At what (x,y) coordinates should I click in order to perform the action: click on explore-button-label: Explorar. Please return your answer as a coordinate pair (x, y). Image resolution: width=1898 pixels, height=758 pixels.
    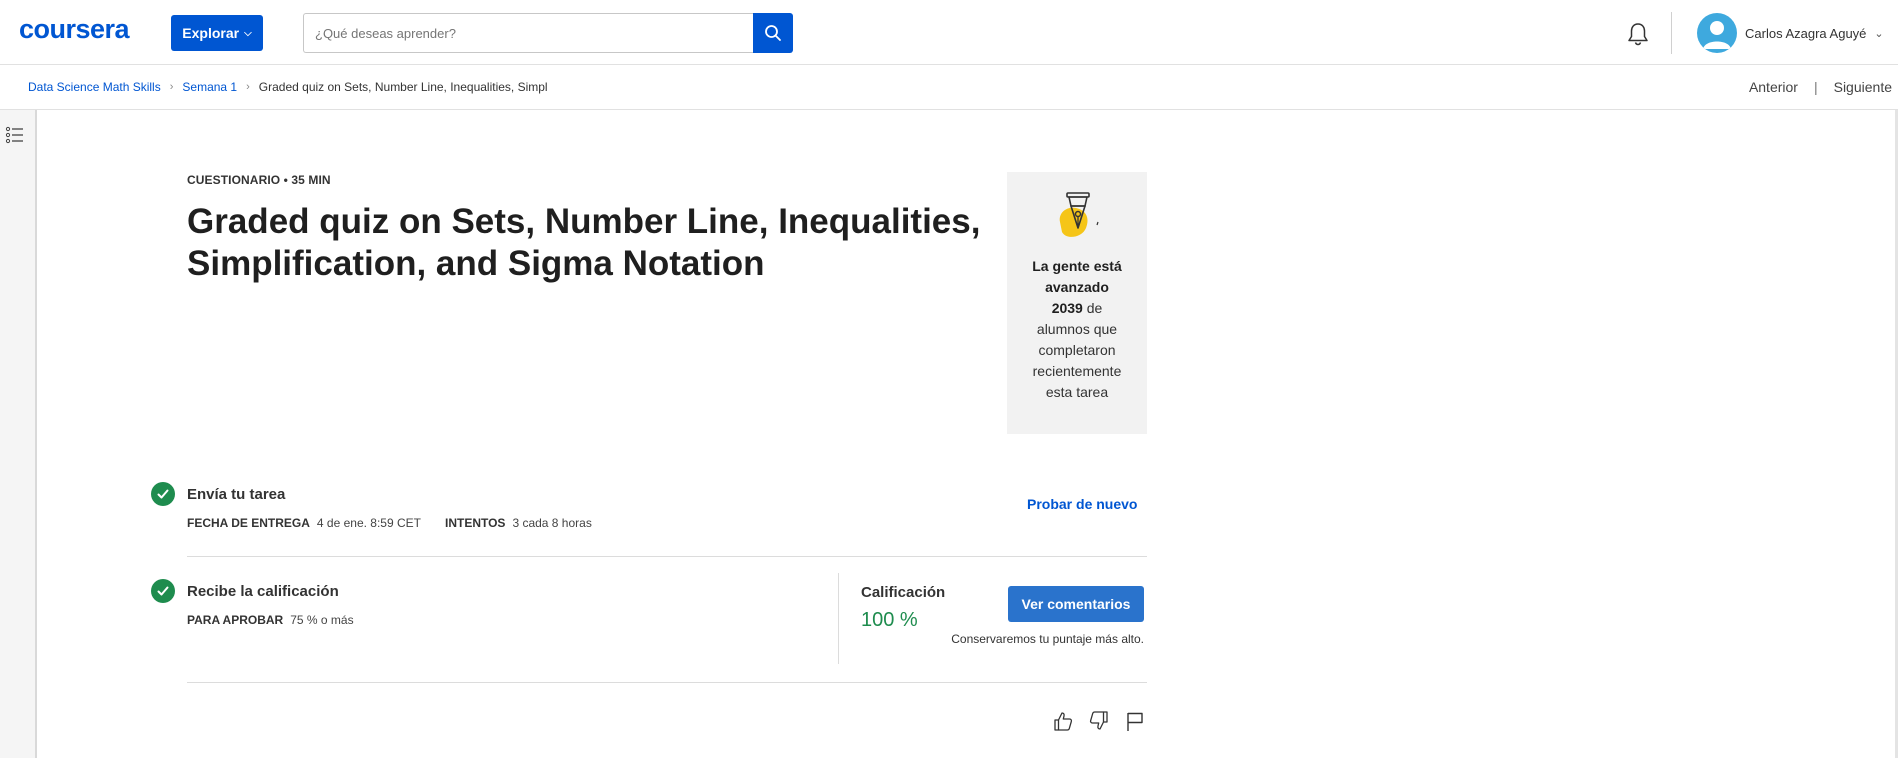
    Looking at the image, I should click on (211, 33).